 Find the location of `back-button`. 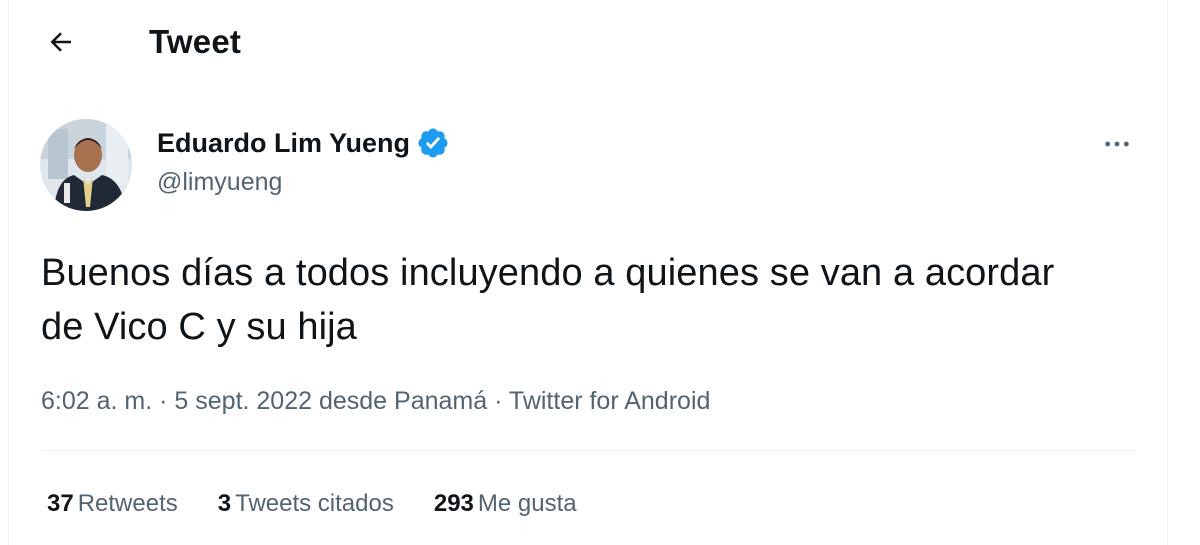

back-button is located at coordinates (61, 42).